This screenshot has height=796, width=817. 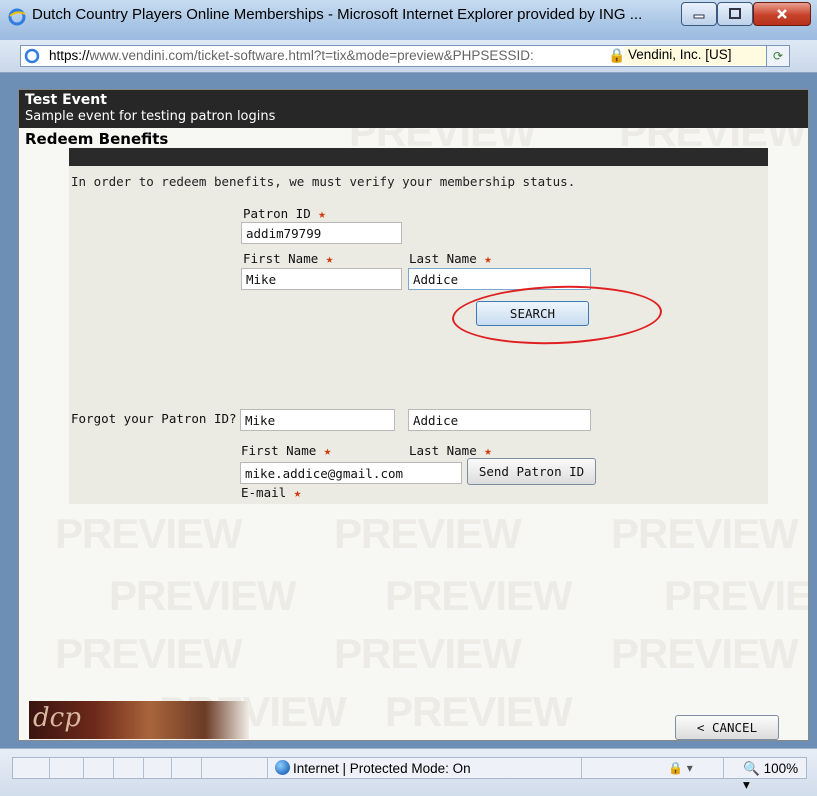 What do you see at coordinates (777, 56) in the screenshot?
I see `compatibility-icon: ⟳` at bounding box center [777, 56].